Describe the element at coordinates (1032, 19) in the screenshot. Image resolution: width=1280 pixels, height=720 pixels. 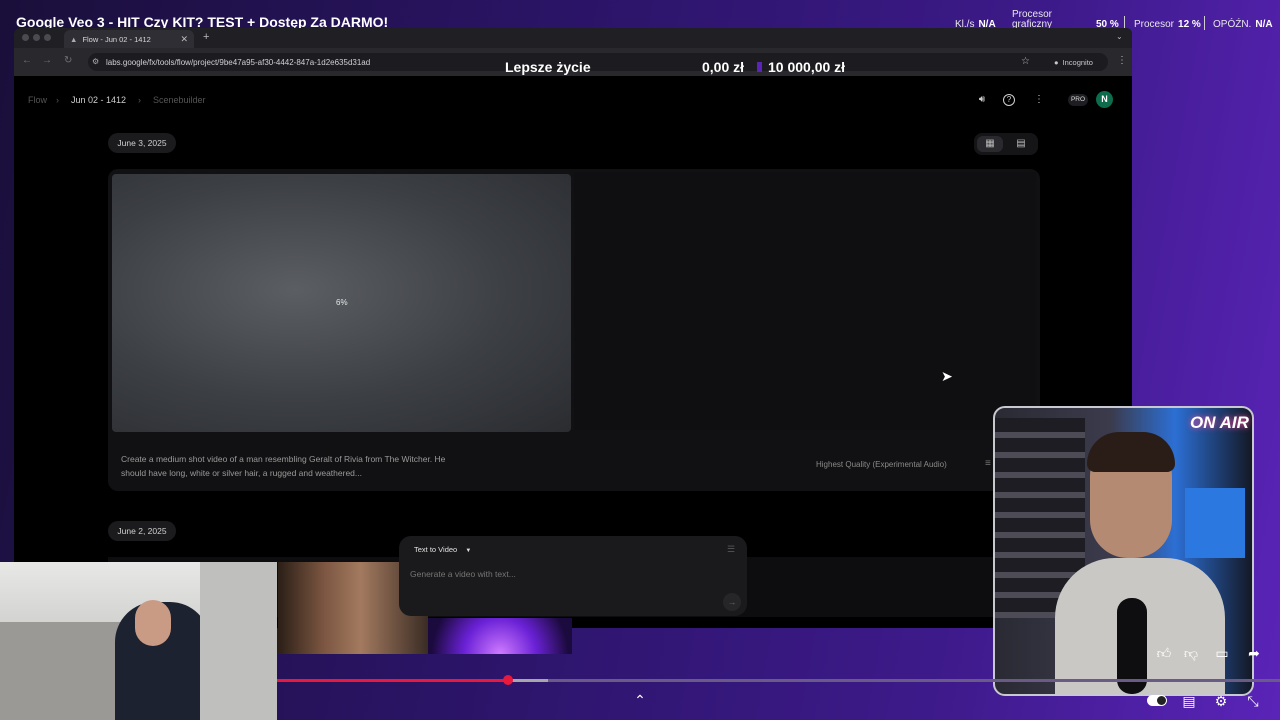
I see `gpu-label: Procesor graficzny` at that location.